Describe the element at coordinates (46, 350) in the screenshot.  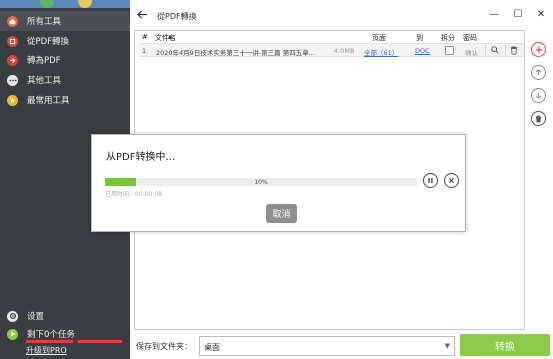
I see `upgrade-link: 升级到PRO` at that location.